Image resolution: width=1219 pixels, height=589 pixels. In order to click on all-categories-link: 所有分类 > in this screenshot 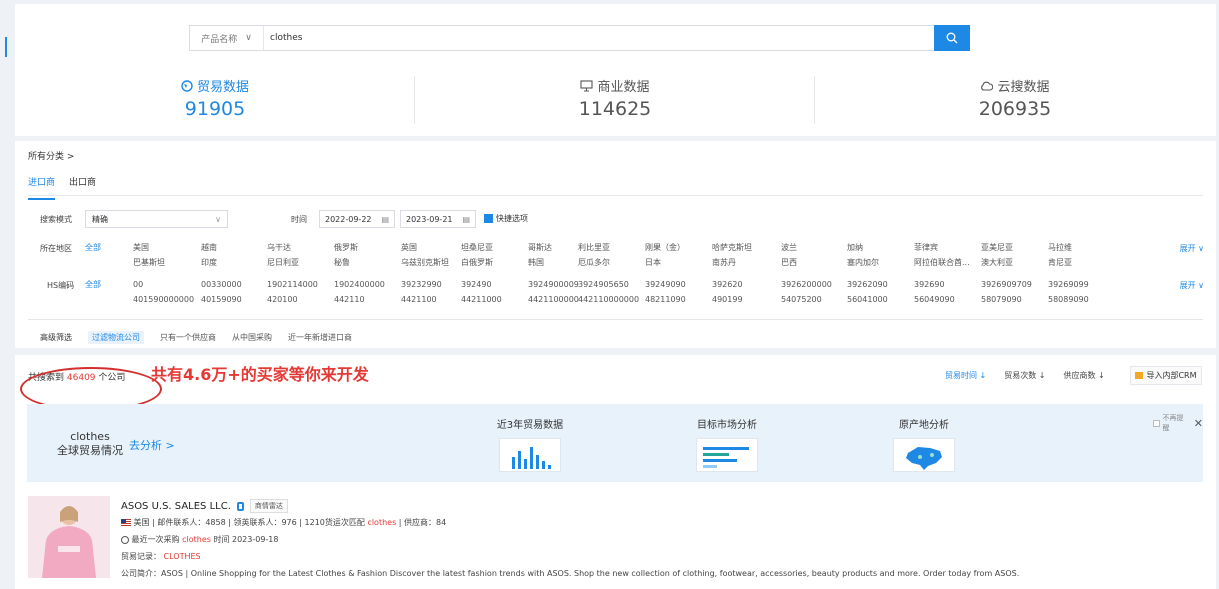, I will do `click(51, 155)`.